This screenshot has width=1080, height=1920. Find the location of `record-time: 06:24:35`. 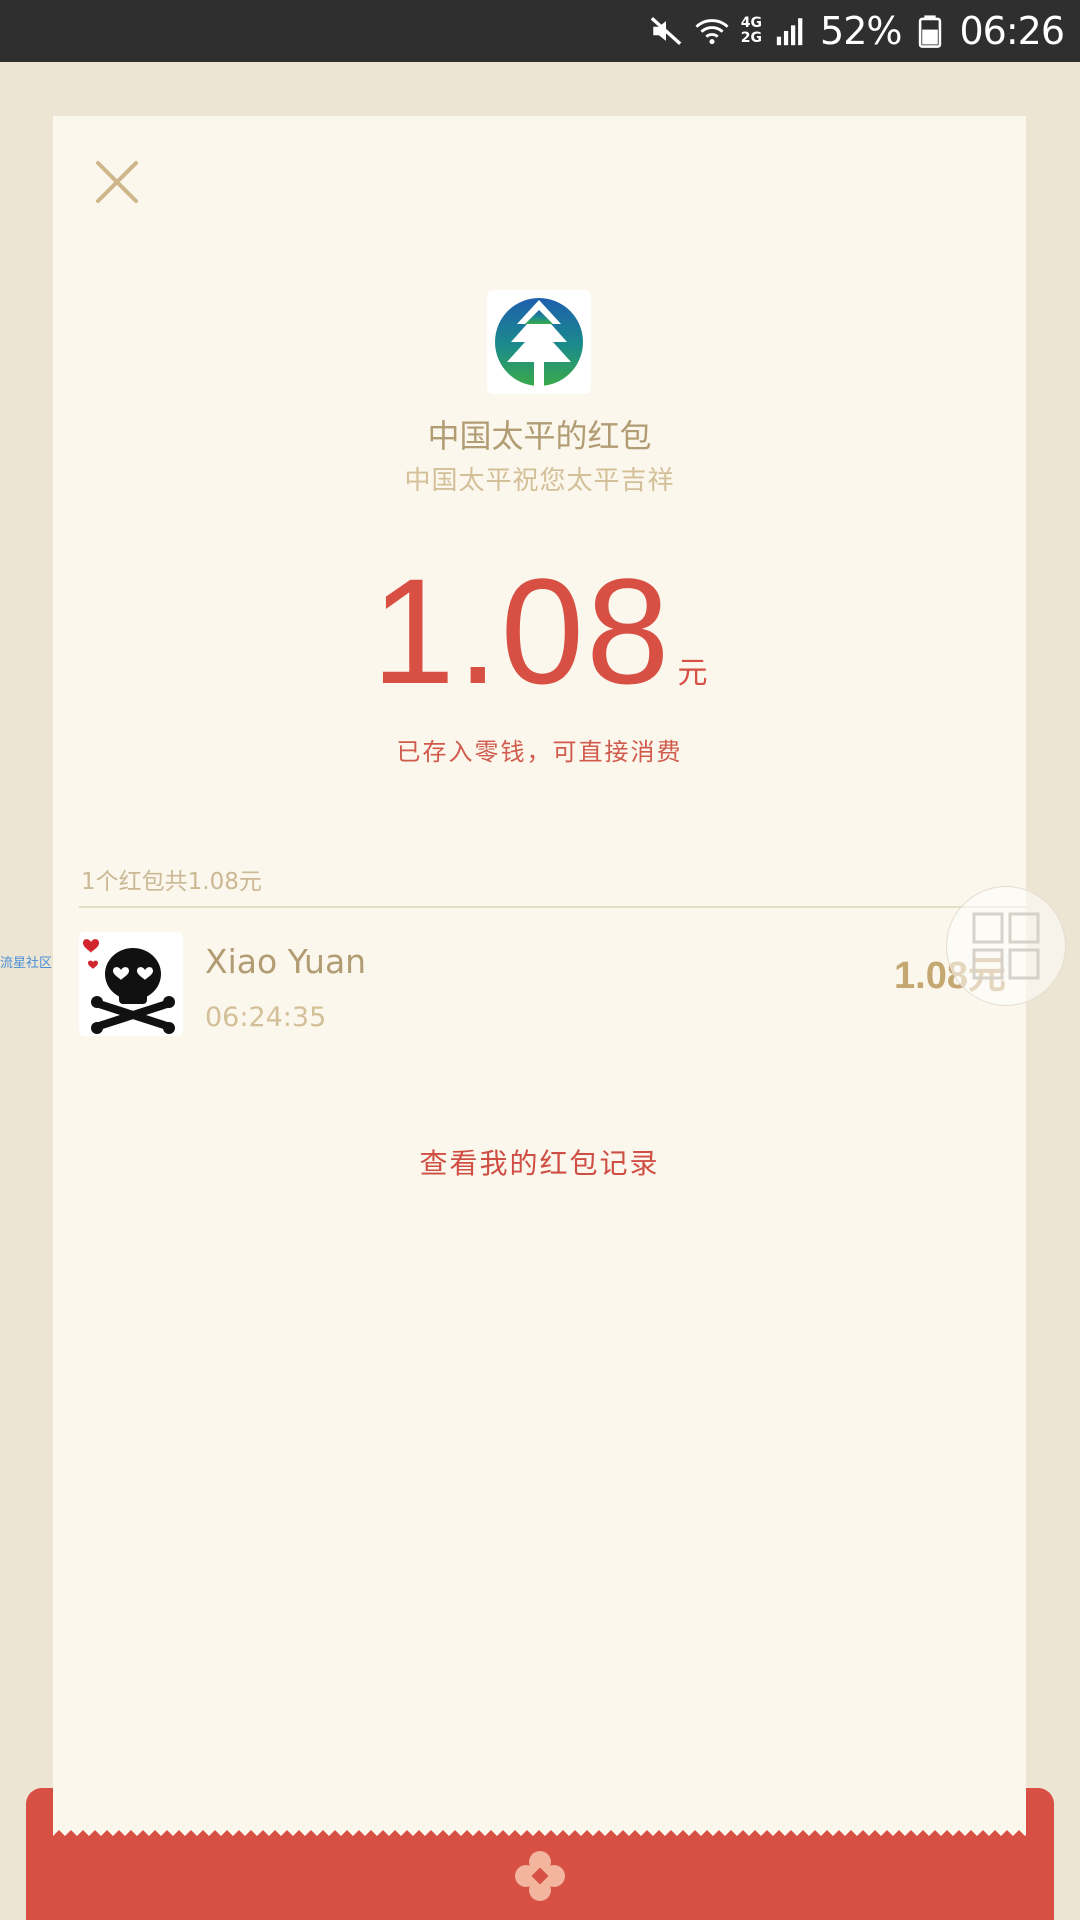

record-time: 06:24:35 is located at coordinates (266, 1017).